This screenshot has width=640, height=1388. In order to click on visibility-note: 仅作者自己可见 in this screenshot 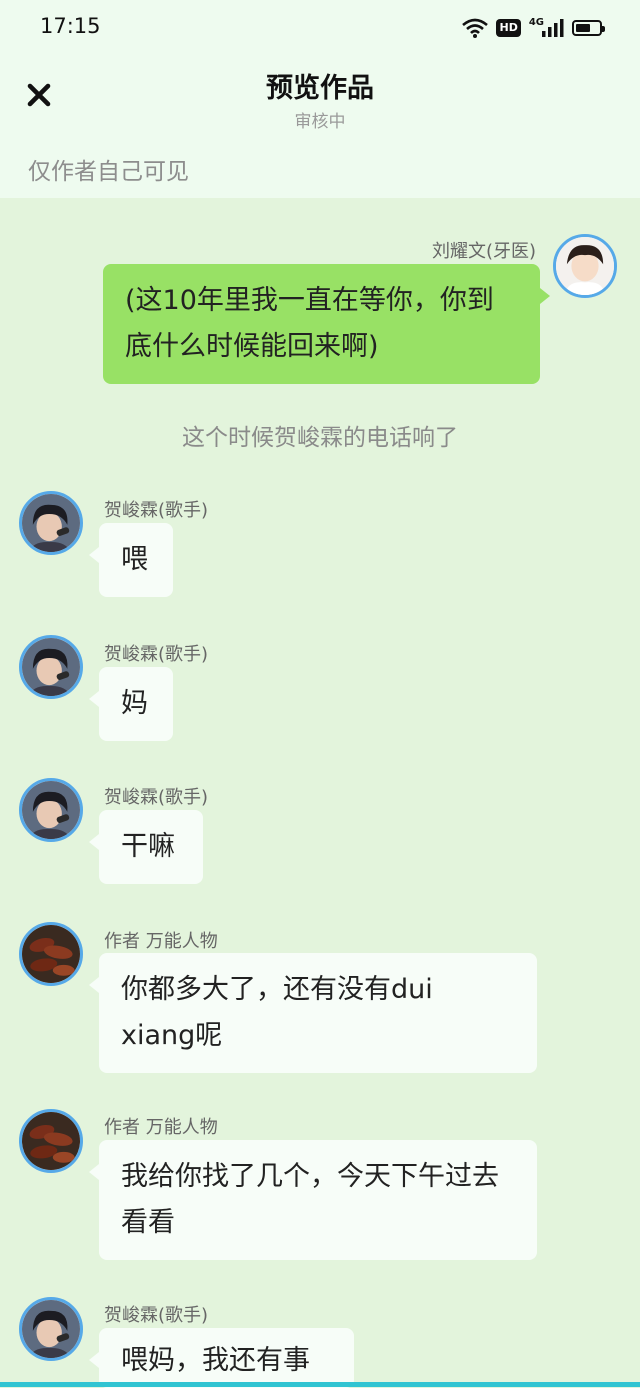, I will do `click(108, 172)`.